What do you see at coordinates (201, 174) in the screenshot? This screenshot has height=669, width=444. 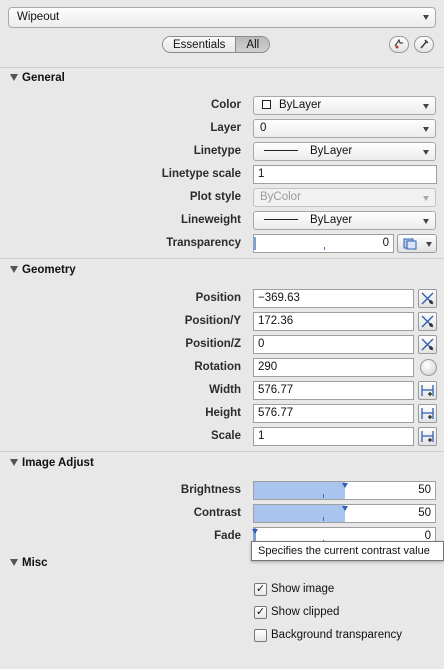 I see `linetype-scale-label: Linetype scale` at bounding box center [201, 174].